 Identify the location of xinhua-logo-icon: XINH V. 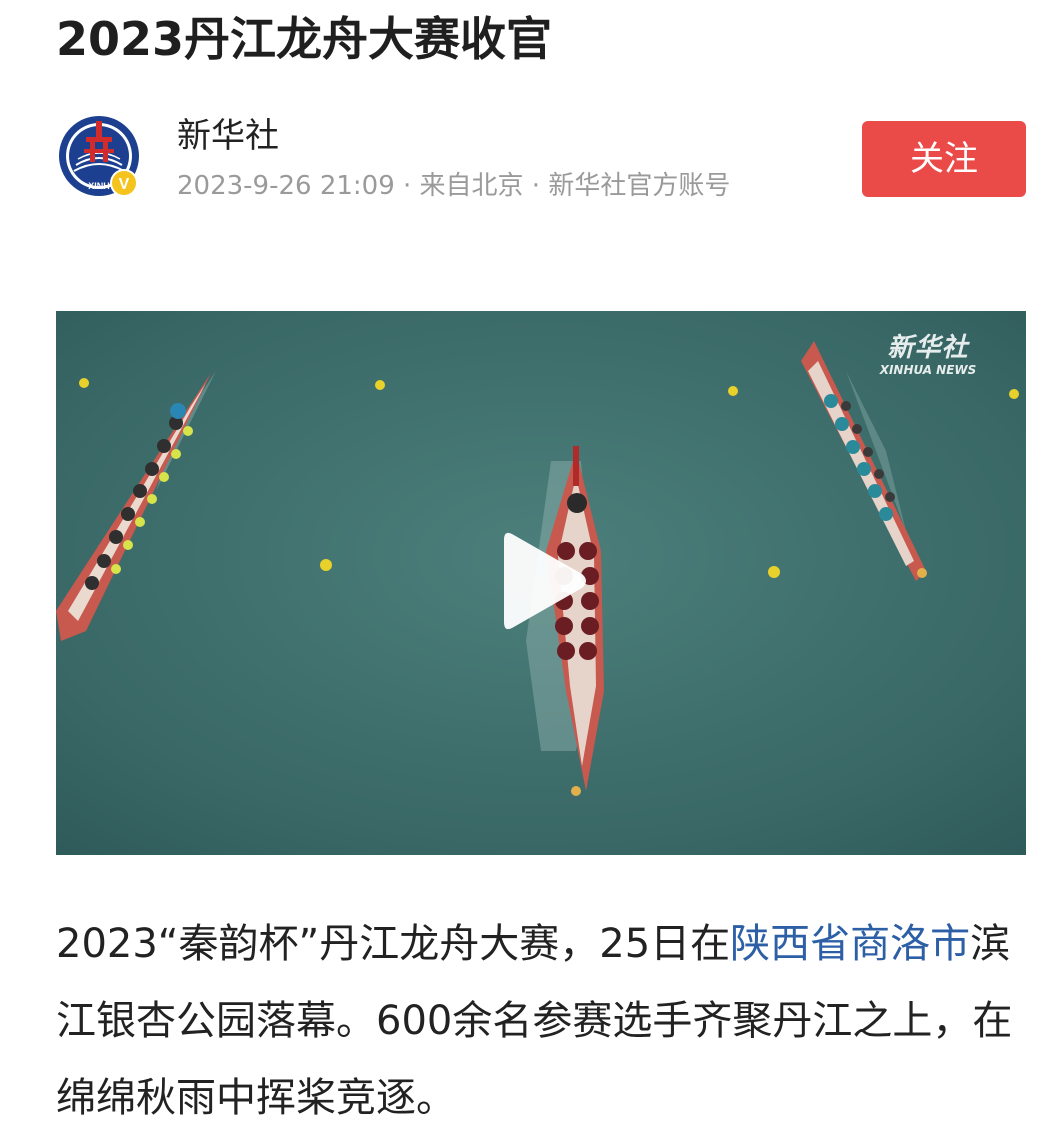
(99, 156).